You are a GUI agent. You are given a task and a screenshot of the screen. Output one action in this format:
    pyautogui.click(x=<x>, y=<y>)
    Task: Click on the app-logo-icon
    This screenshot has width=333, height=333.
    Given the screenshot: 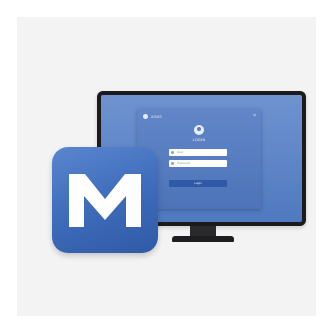 What is the action you would take?
    pyautogui.click(x=145, y=116)
    